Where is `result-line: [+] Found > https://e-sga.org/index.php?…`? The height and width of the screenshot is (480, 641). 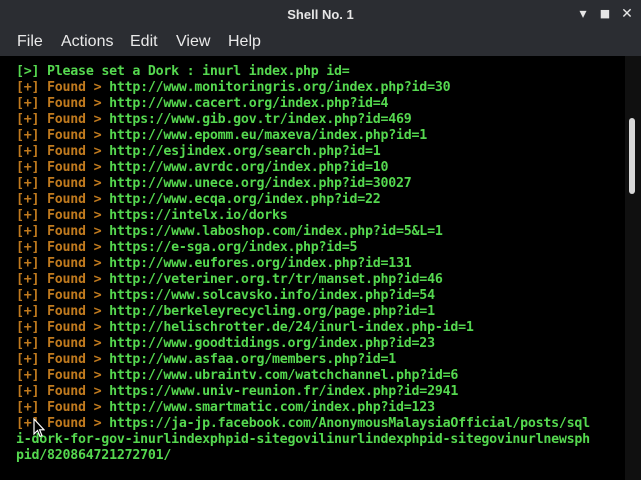
result-line: [+] Found > https://e-sga.org/index.php?… is located at coordinates (187, 248).